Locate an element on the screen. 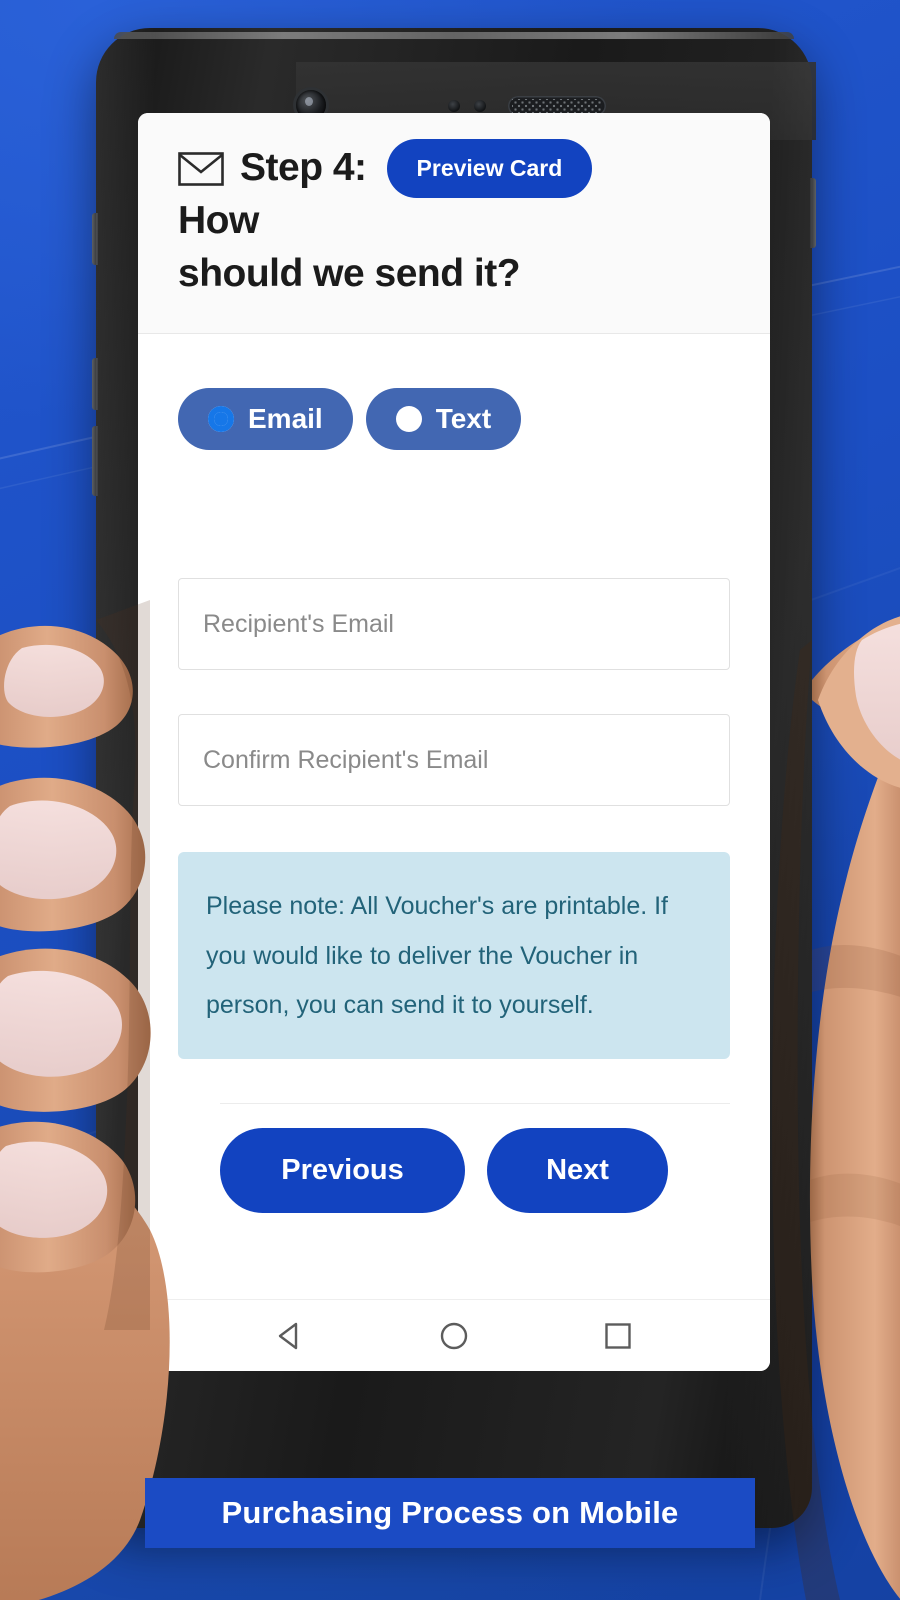 The height and width of the screenshot is (1600, 900). delivery-option-email: Email is located at coordinates (265, 419).